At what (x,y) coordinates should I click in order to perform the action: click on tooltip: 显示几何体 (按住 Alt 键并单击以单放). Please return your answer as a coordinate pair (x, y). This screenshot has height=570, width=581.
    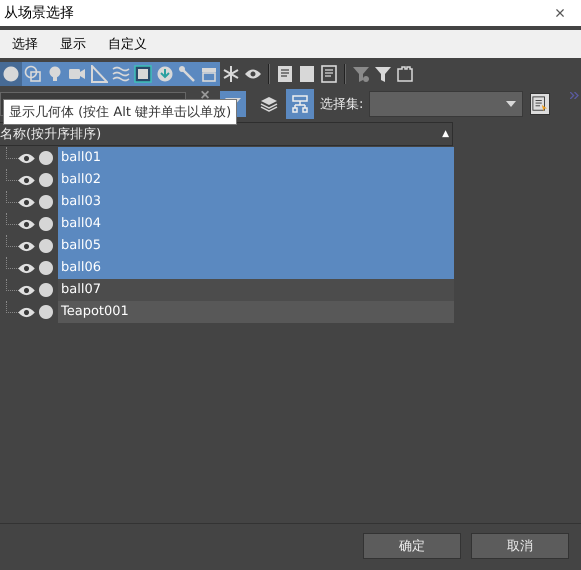
    Looking at the image, I should click on (120, 112).